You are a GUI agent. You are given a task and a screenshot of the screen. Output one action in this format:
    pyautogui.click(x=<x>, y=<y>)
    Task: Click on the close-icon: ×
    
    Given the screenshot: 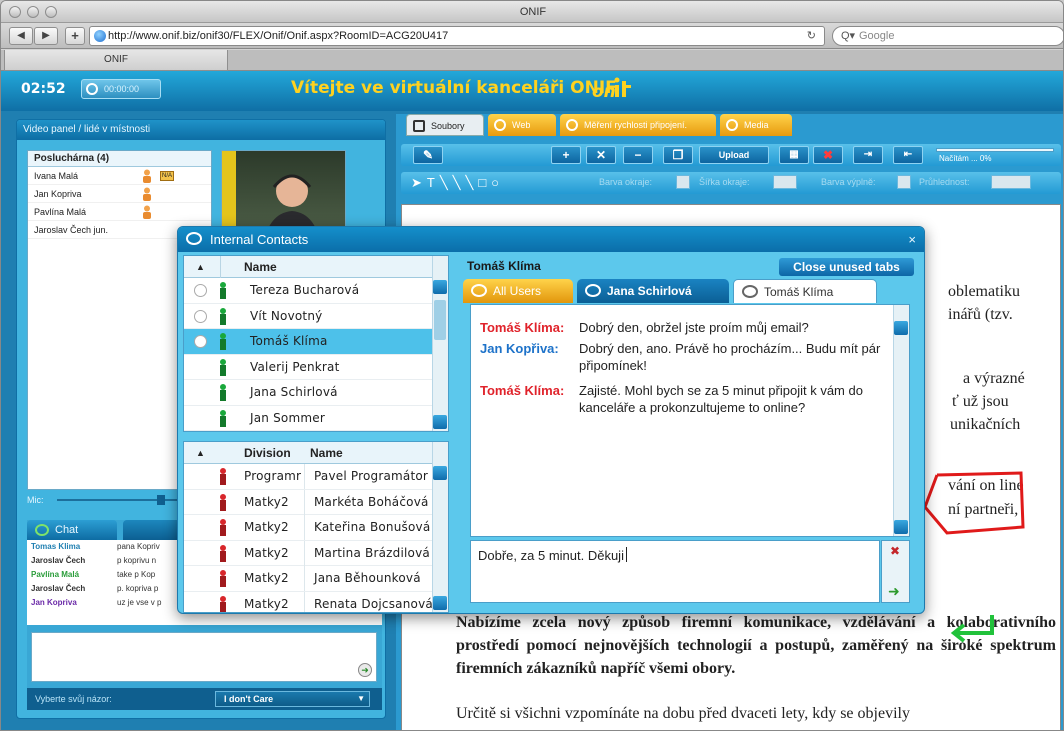 What is the action you would take?
    pyautogui.click(x=912, y=239)
    